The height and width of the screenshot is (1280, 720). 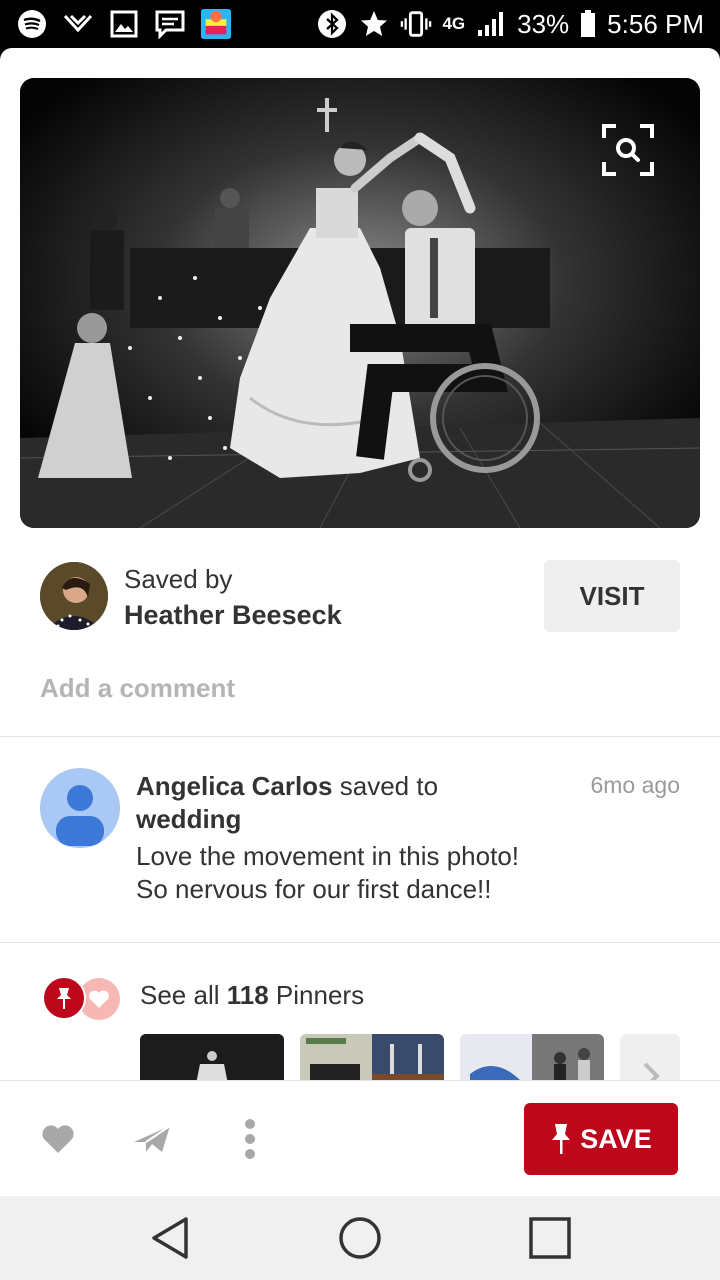 I want to click on star-icon, so click(x=374, y=24).